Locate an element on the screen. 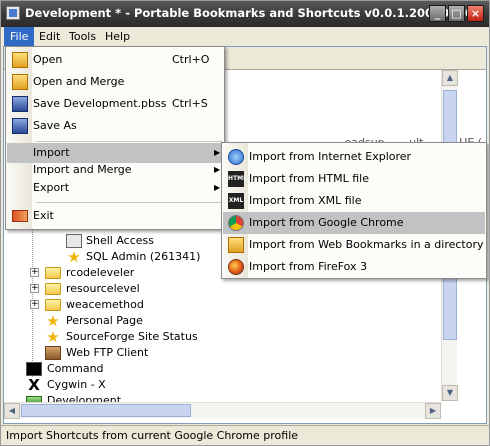  menu-file: File is located at coordinates (19, 36).